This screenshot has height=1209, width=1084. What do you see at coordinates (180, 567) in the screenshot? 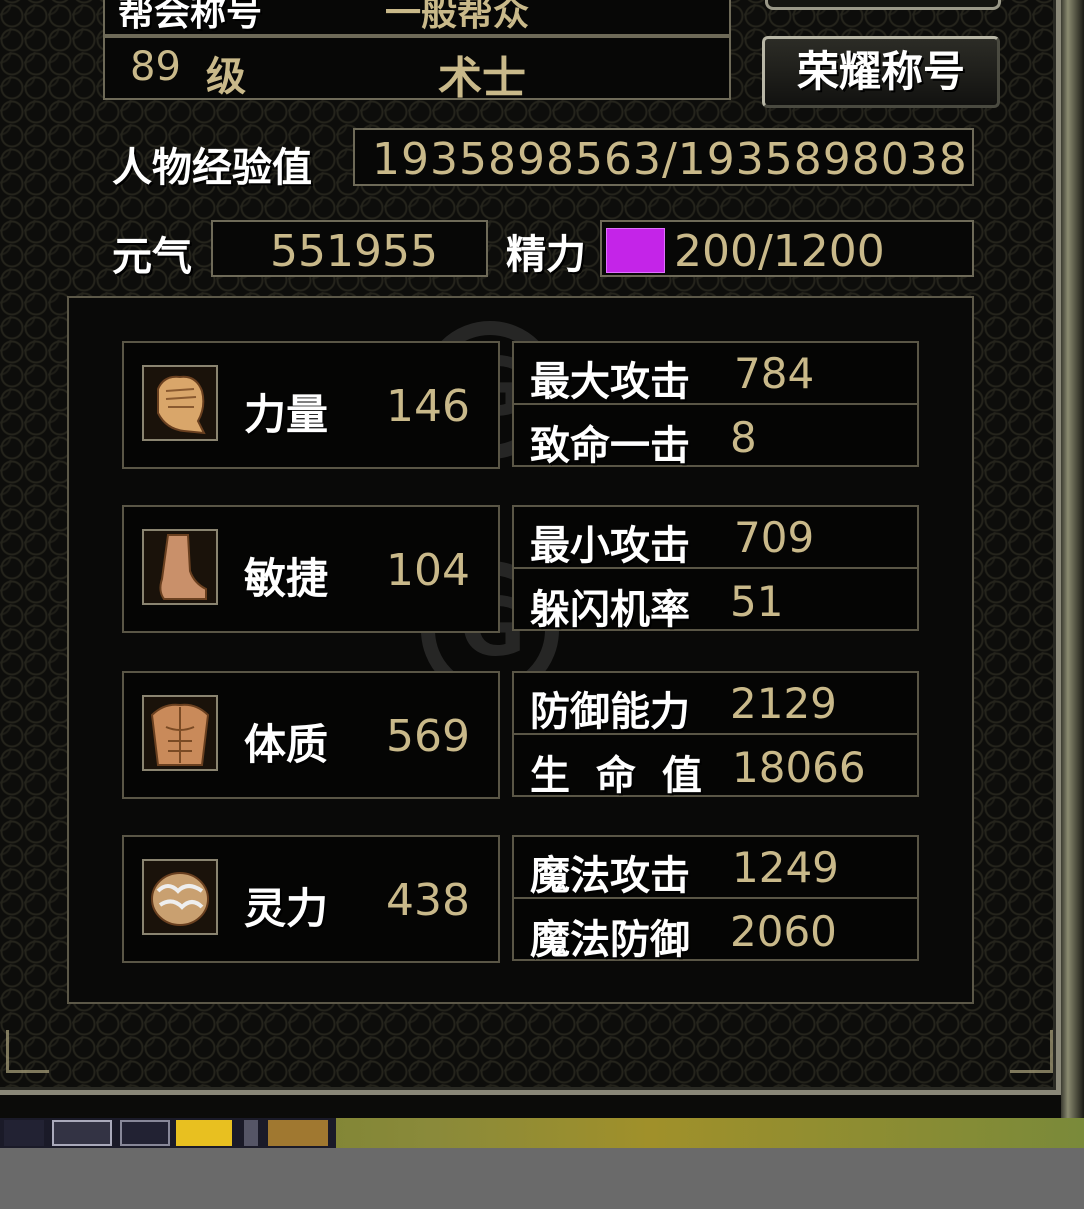
I see `foot-icon` at bounding box center [180, 567].